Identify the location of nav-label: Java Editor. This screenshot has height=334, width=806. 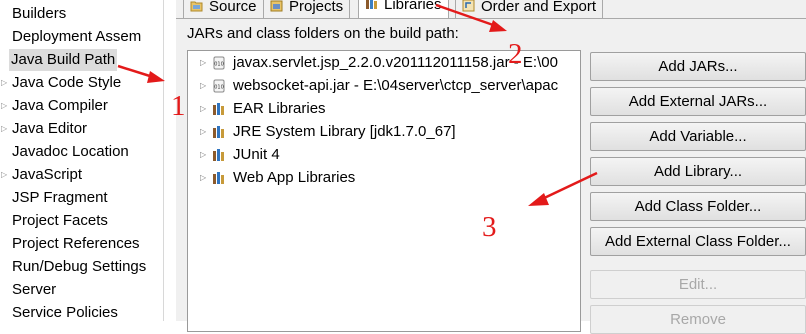
(50, 128).